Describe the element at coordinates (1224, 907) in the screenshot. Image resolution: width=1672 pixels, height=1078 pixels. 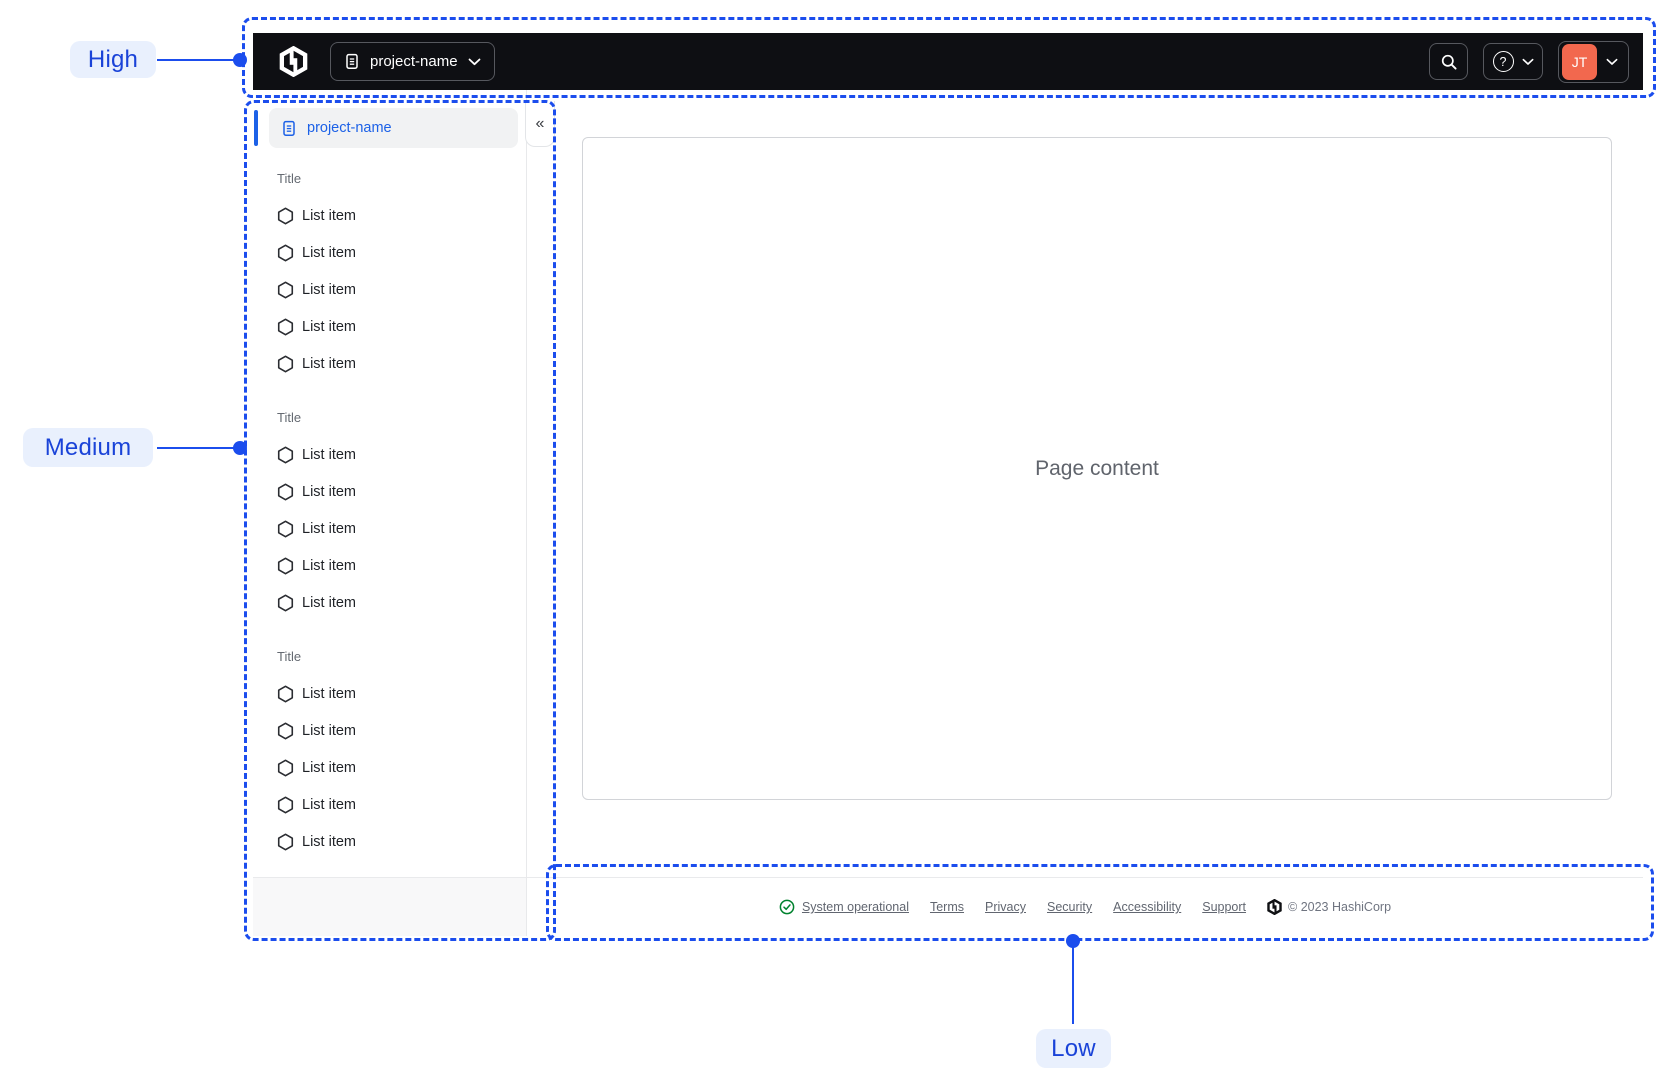
I see `footer-link: Support` at that location.